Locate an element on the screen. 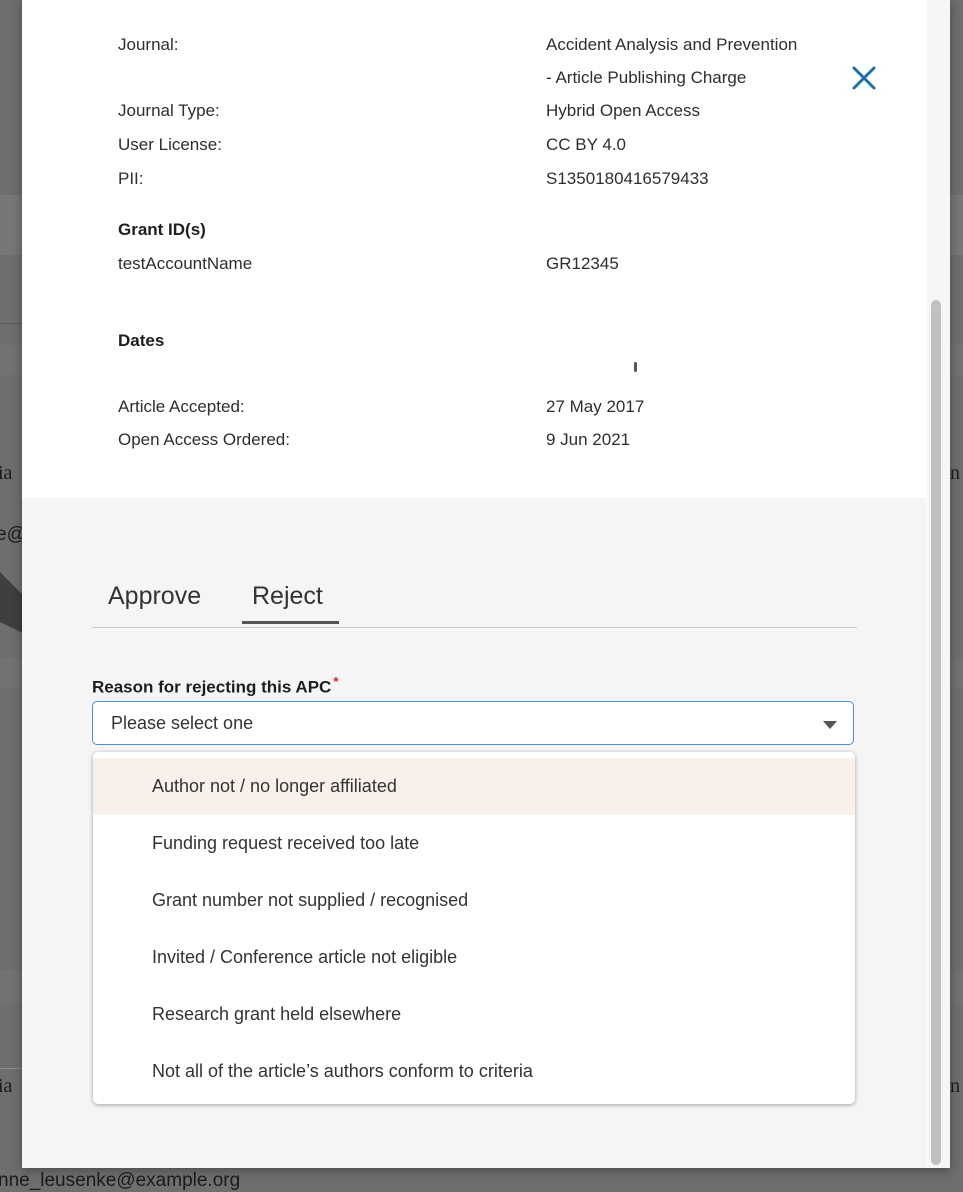  license-label: User License: is located at coordinates (170, 144).